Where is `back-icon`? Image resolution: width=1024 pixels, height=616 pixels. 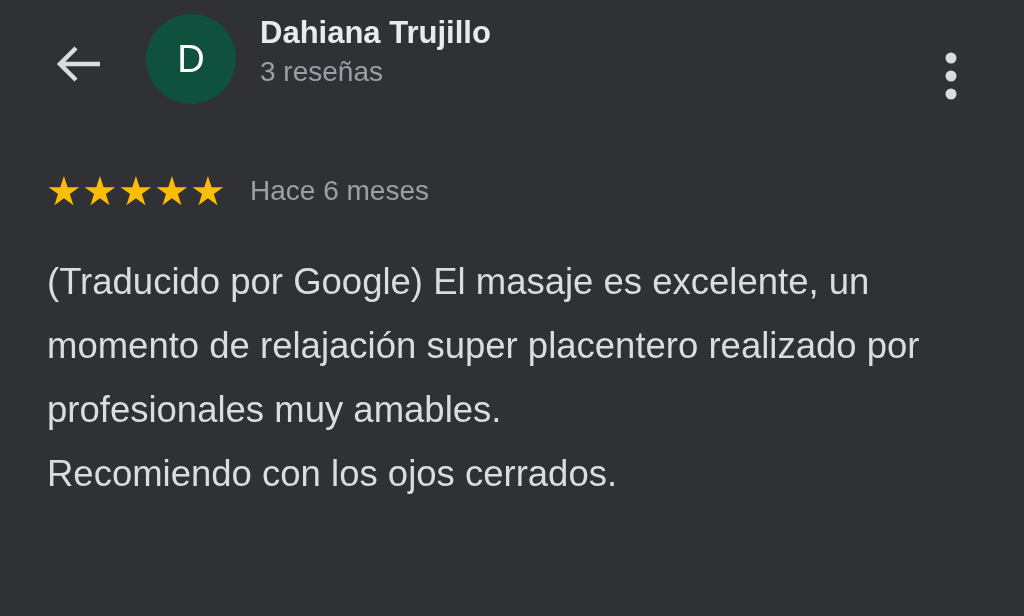
back-icon is located at coordinates (78, 64).